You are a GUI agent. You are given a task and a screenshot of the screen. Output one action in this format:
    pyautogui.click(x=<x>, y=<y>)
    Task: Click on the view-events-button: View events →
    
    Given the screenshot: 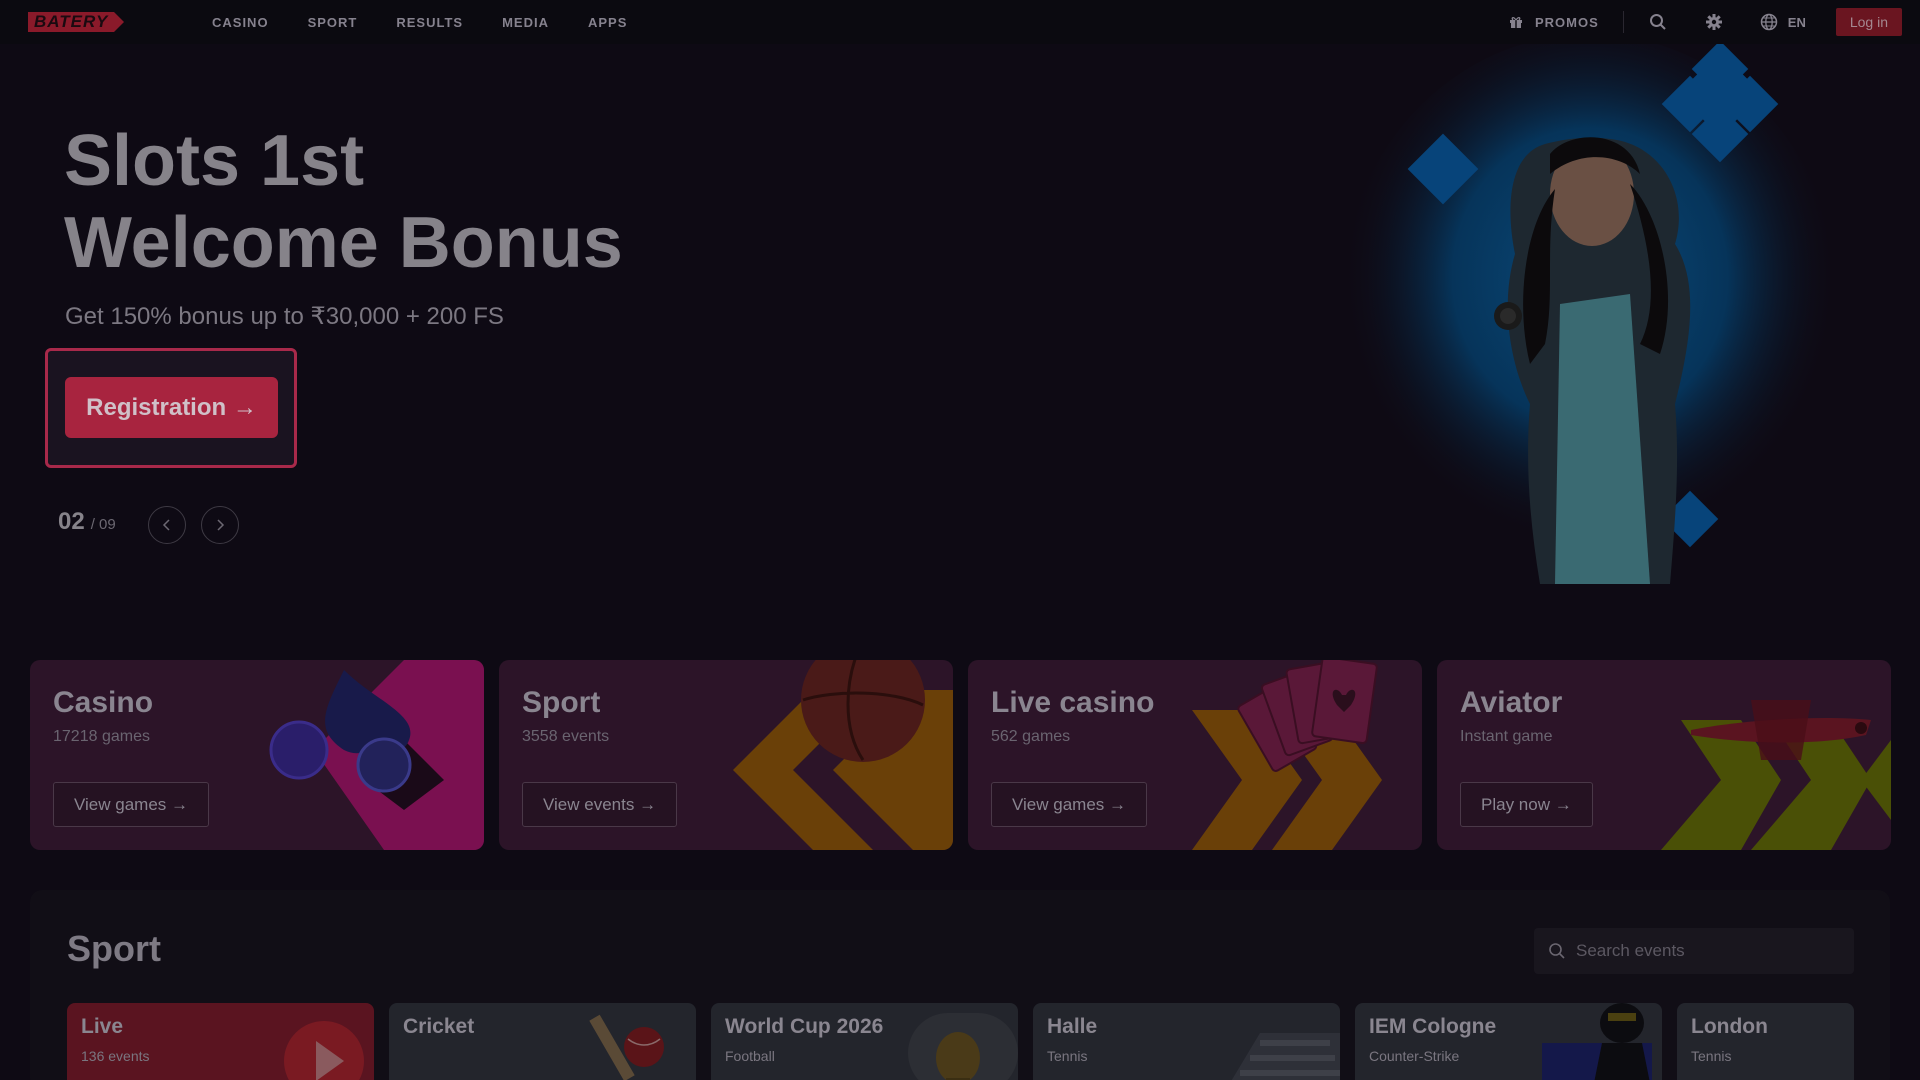 What is the action you would take?
    pyautogui.click(x=600, y=804)
    